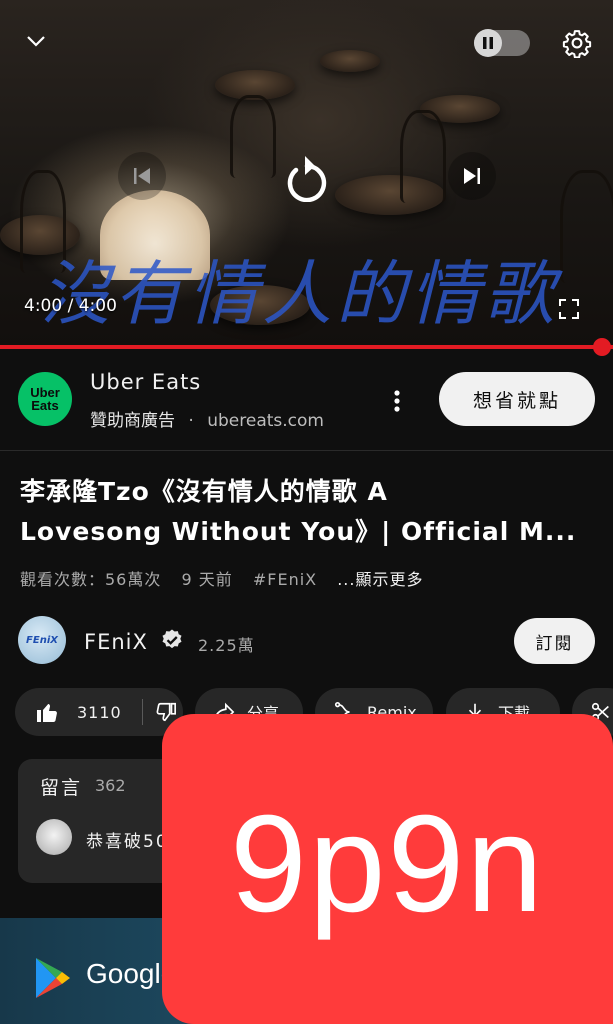 This screenshot has height=1024, width=613. I want to click on previous-track-icon, so click(142, 176).